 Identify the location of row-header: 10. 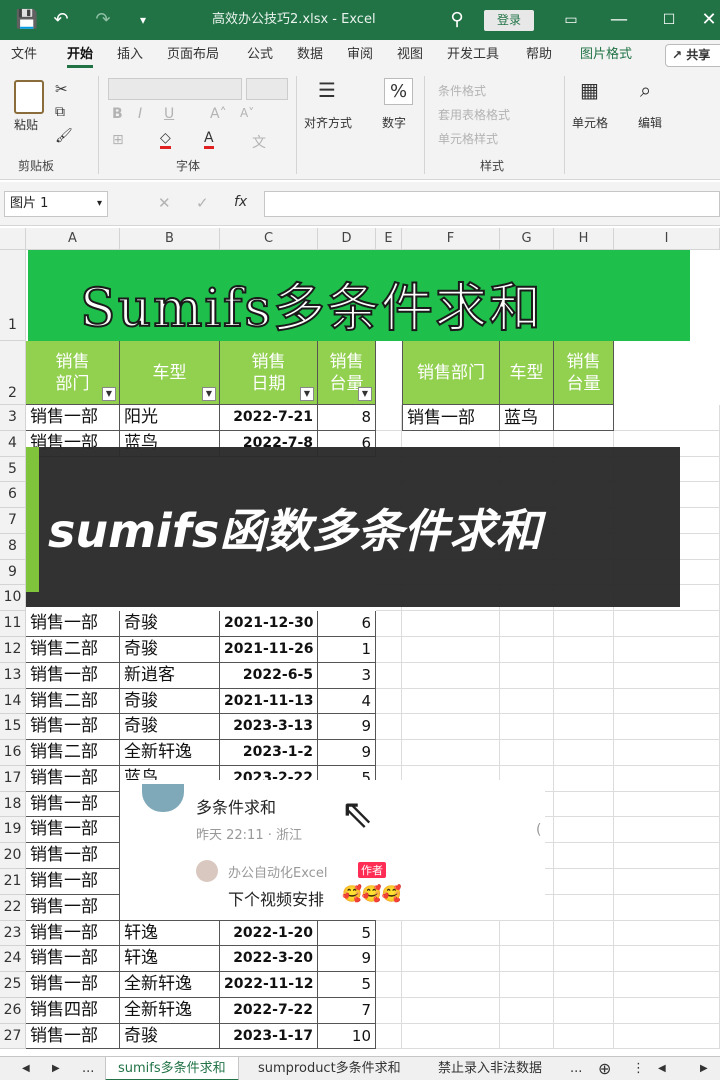
(13, 598).